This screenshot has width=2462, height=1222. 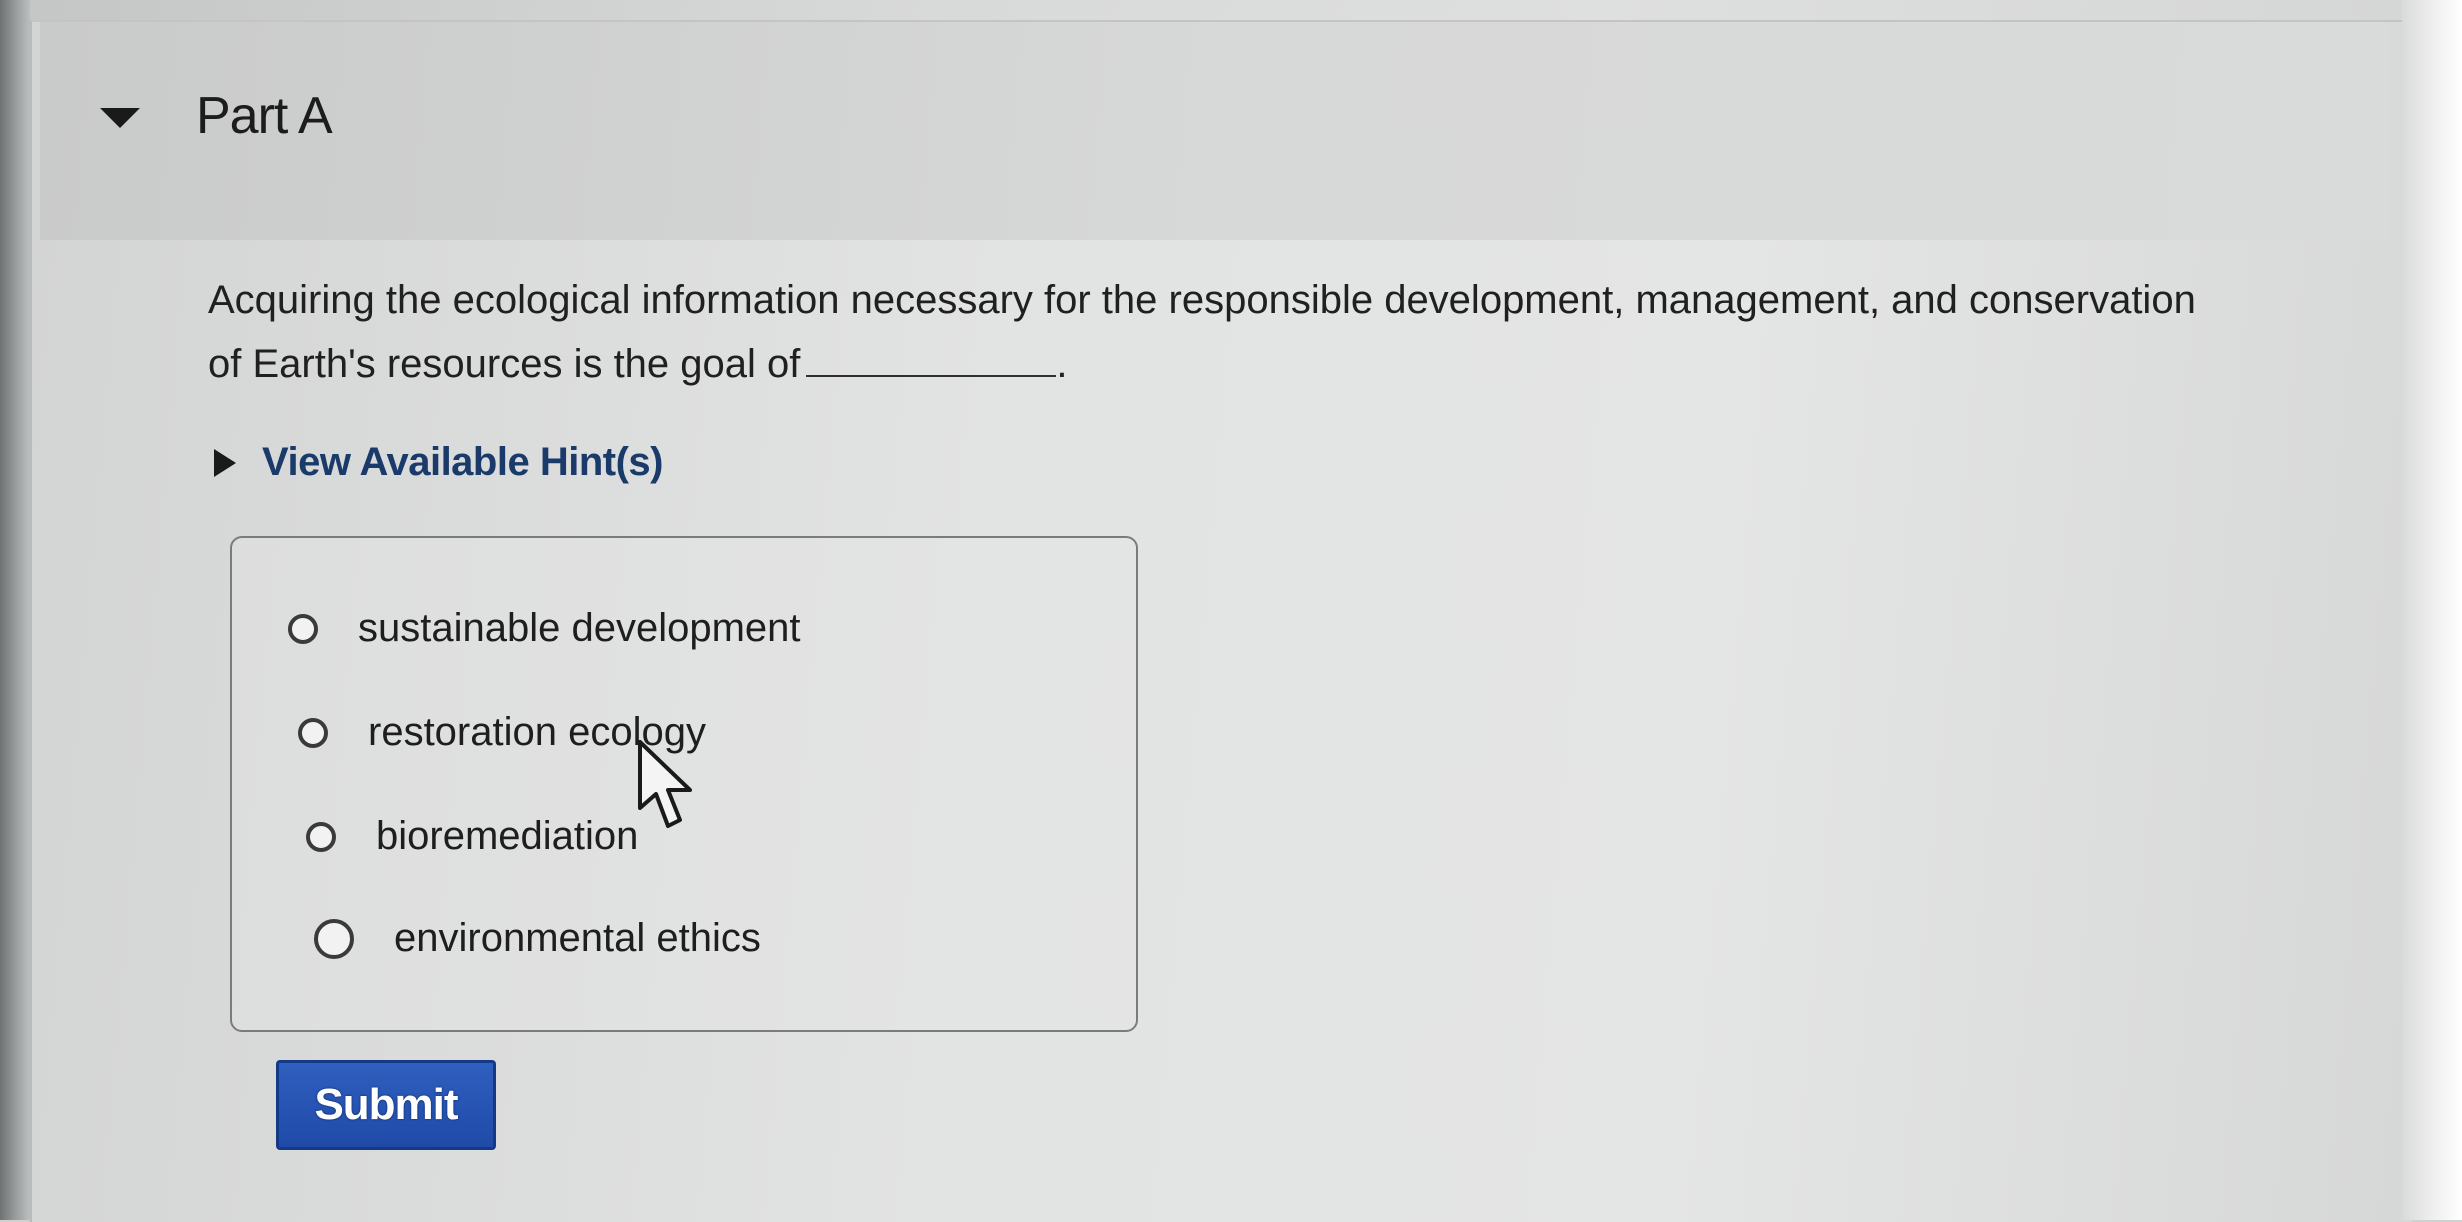 What do you see at coordinates (1062, 364) in the screenshot?
I see `question-end: .` at bounding box center [1062, 364].